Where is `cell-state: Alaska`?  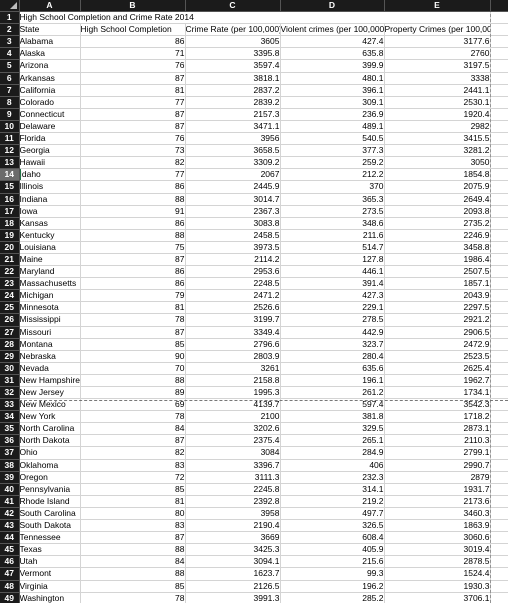 cell-state: Alaska is located at coordinates (50, 54).